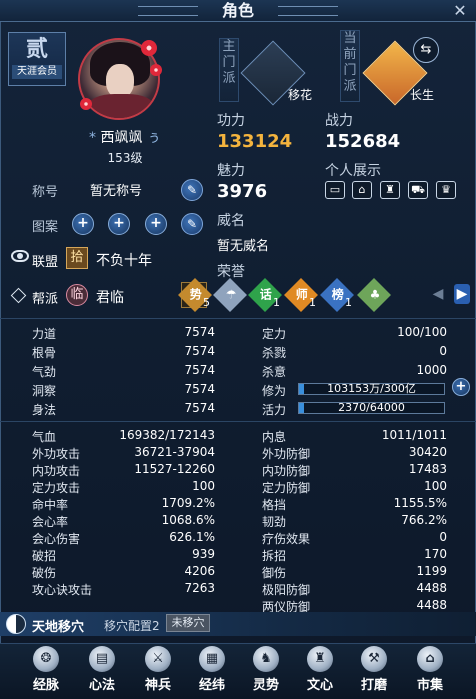  I want to click on swap-icon: ⇆, so click(426, 49).